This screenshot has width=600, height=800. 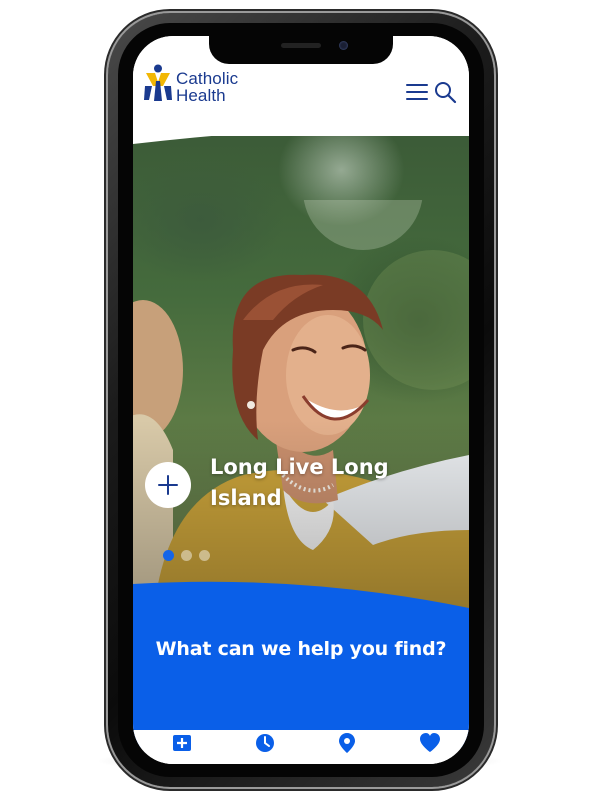 I want to click on hero-caption: Long Live Long Island, so click(x=272, y=483).